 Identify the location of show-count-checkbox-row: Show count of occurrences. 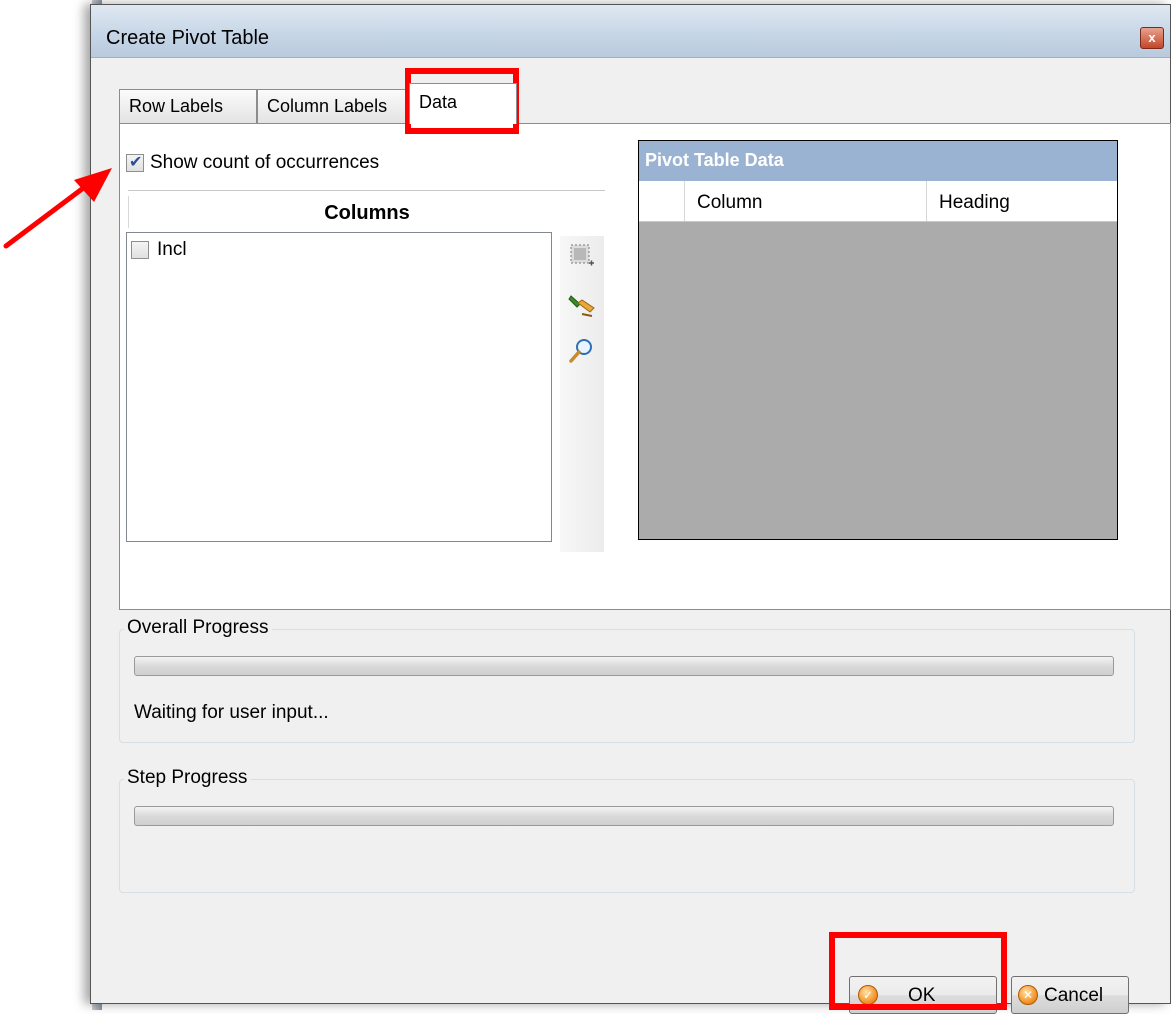
(252, 163).